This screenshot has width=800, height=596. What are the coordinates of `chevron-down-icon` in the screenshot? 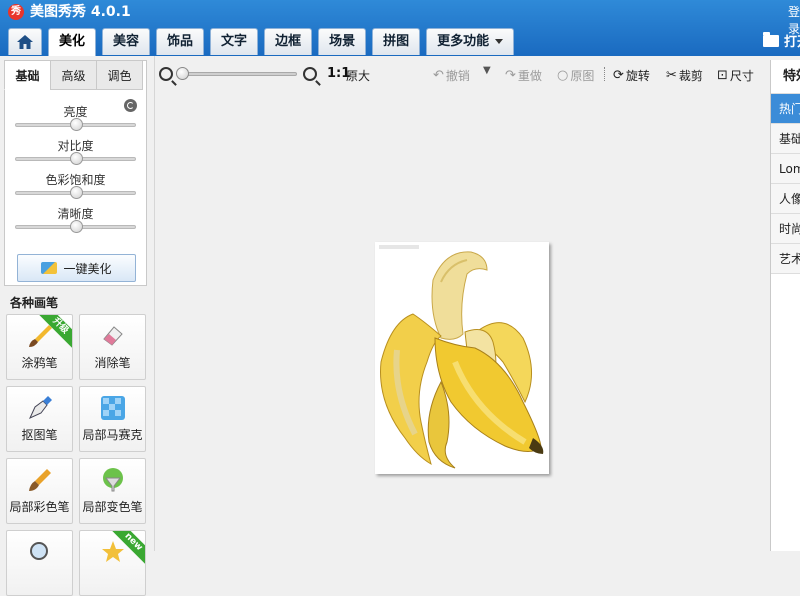 It's located at (499, 41).